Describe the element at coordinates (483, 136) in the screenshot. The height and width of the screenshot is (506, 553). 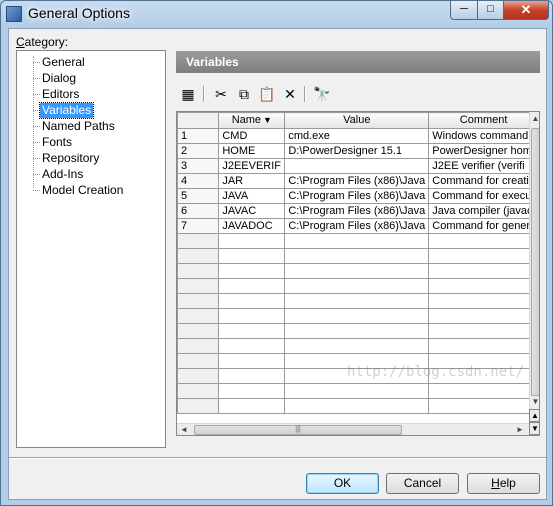
I see `cell-comment: Windows command` at that location.